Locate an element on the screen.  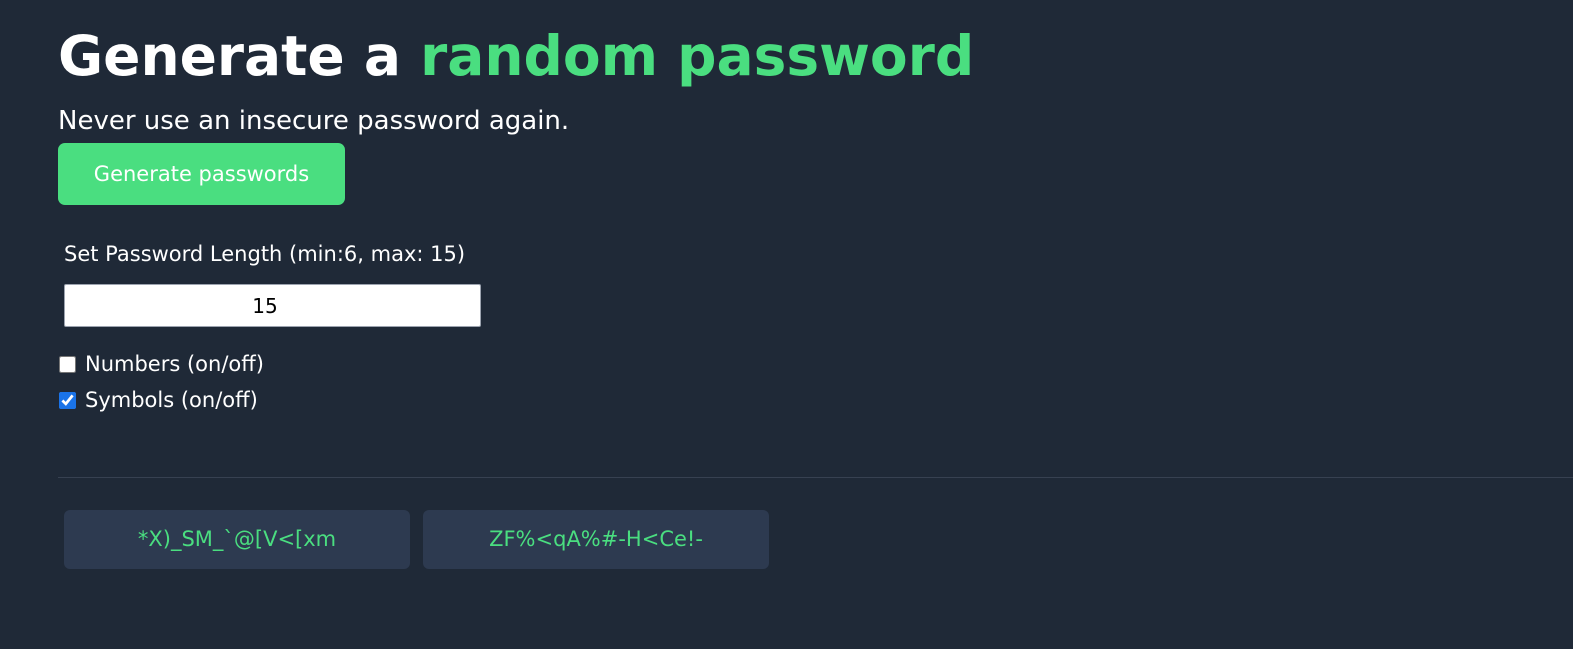
password-length-label: Set Password Length (min:6, max: 15) is located at coordinates (265, 254).